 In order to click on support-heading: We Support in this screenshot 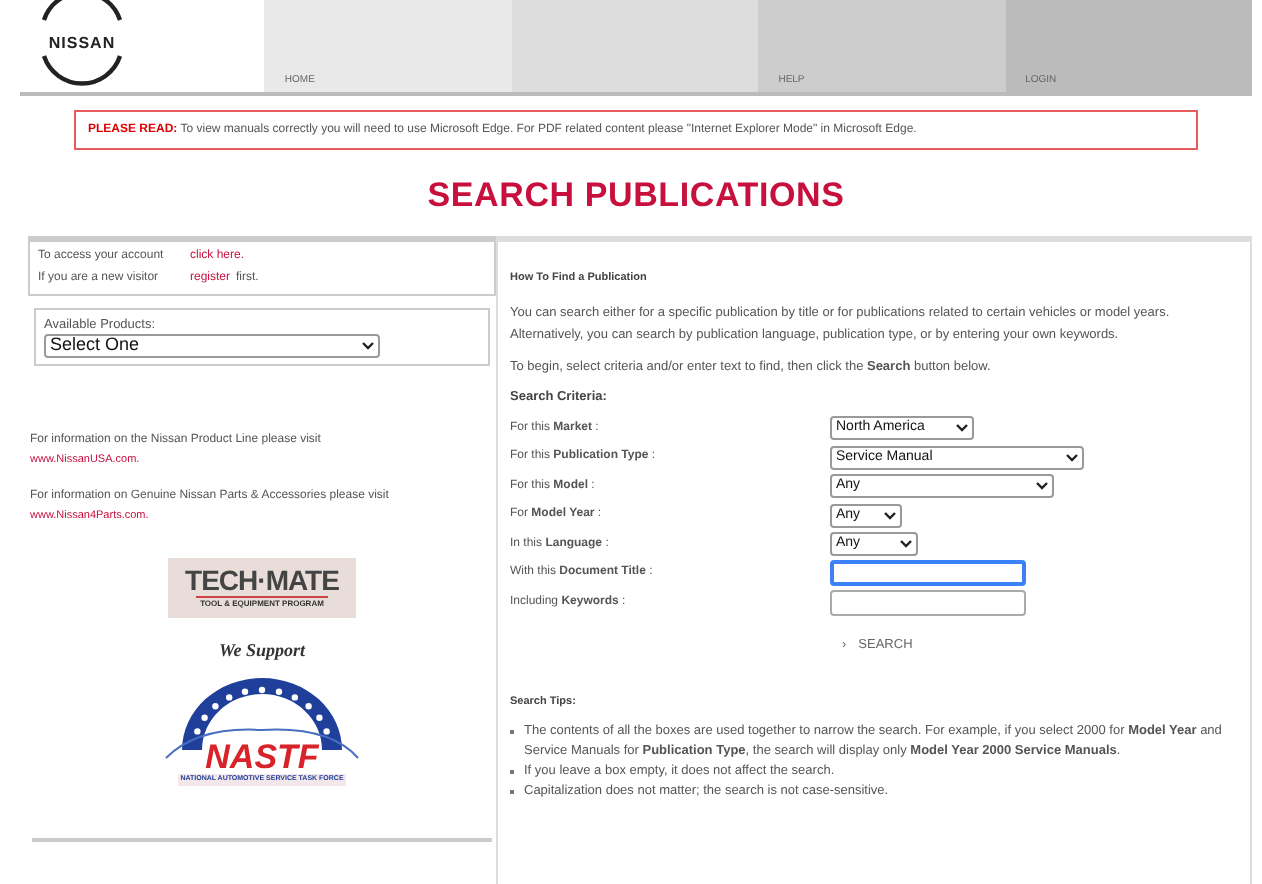, I will do `click(262, 651)`.